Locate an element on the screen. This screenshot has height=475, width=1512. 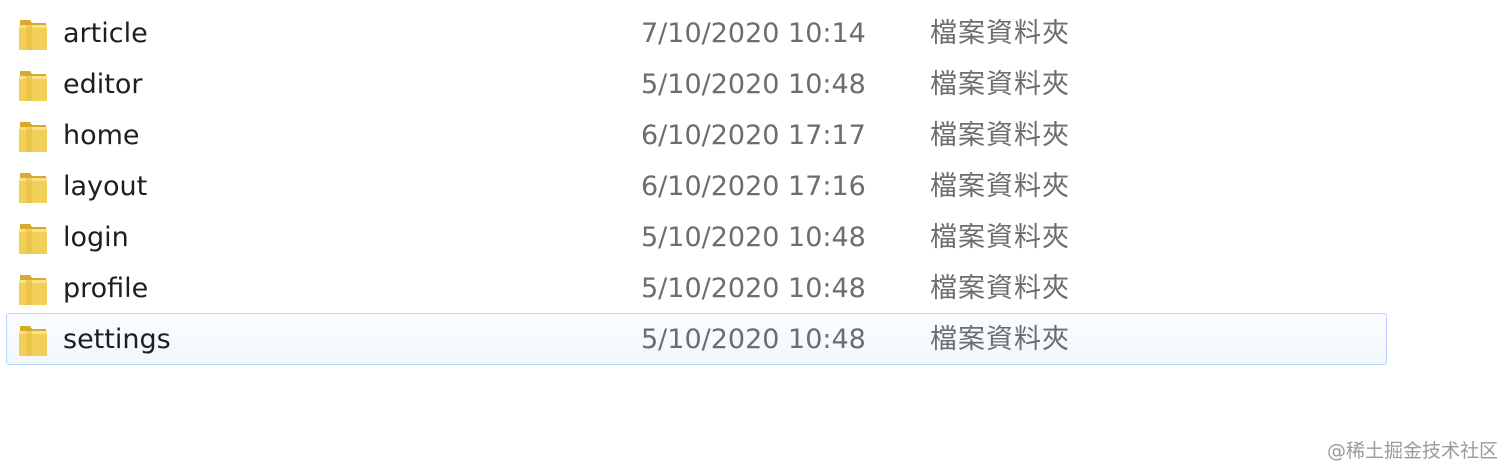
file-row-layout: layout 6/10/2020 17:16 檔案資料夾 is located at coordinates (696, 185).